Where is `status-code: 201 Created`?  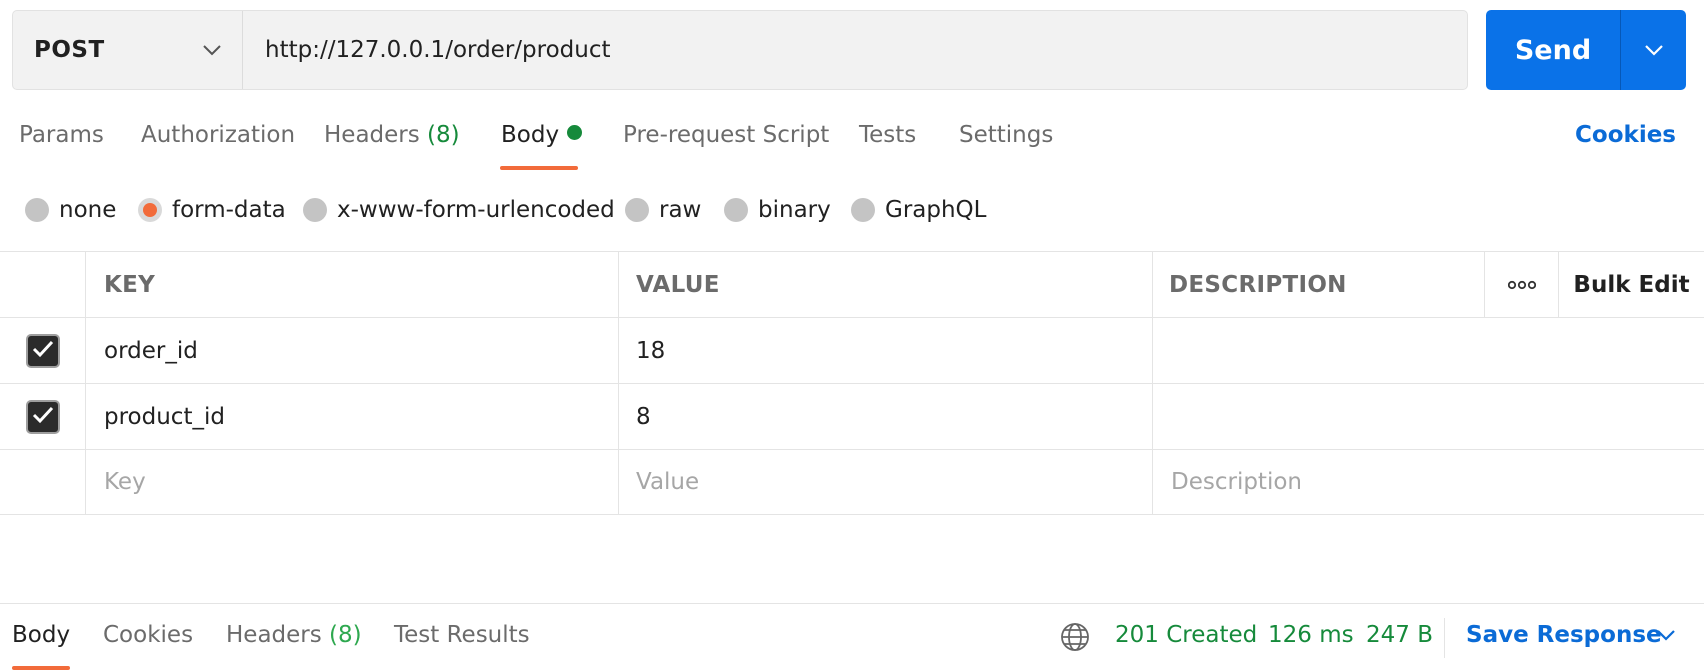 status-code: 201 Created is located at coordinates (1186, 635).